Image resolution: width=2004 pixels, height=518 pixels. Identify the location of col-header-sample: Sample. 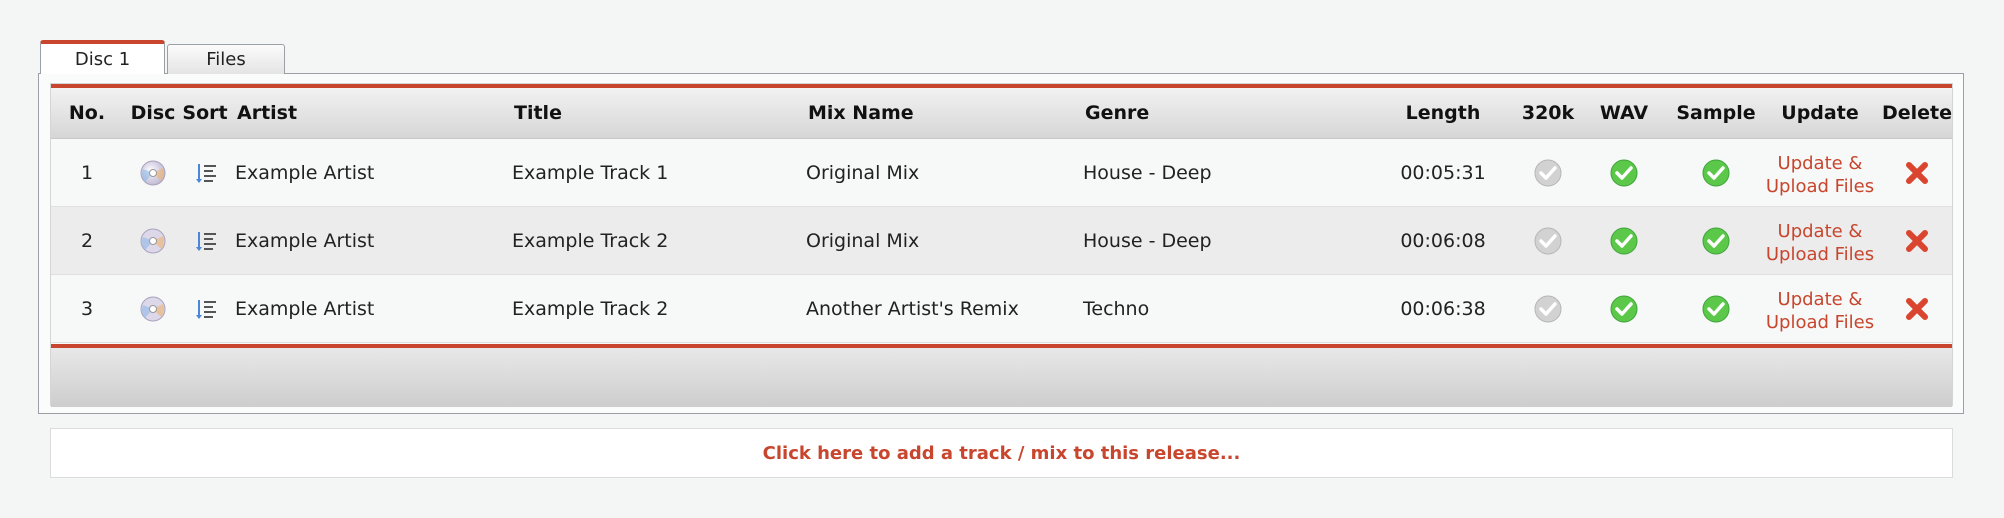
(1716, 113).